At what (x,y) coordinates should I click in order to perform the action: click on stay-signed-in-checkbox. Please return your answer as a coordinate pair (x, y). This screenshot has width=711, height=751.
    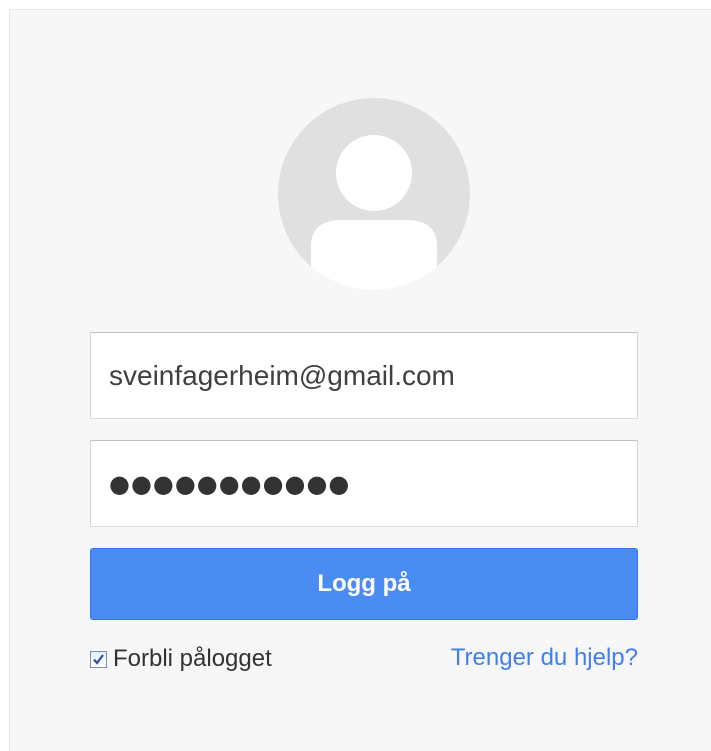
    Looking at the image, I should click on (98, 659).